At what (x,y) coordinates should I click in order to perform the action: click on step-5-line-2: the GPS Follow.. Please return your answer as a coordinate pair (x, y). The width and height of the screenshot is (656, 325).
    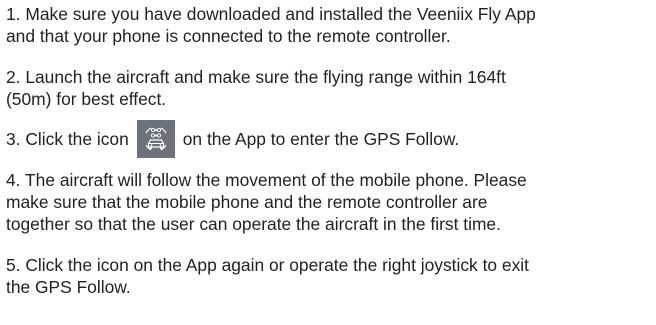
    Looking at the image, I should click on (68, 287).